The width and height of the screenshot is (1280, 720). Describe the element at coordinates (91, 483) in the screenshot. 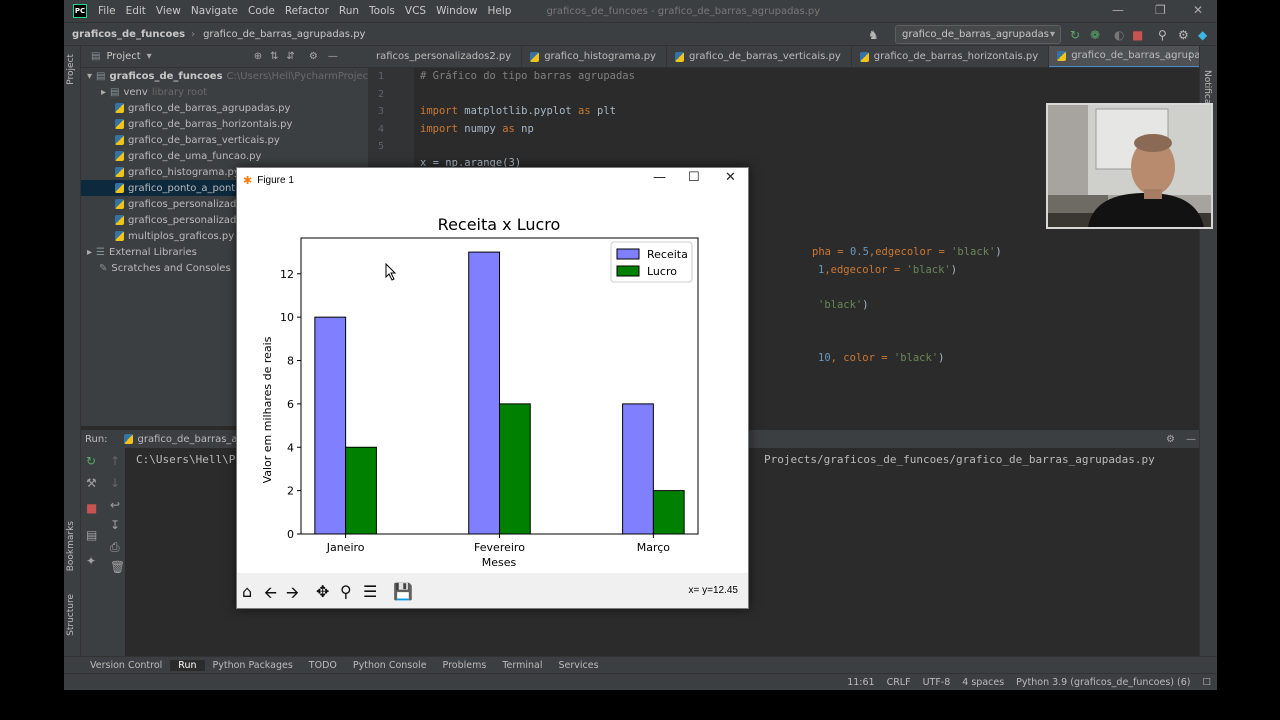

I see `wrench-icon: ⚒` at that location.